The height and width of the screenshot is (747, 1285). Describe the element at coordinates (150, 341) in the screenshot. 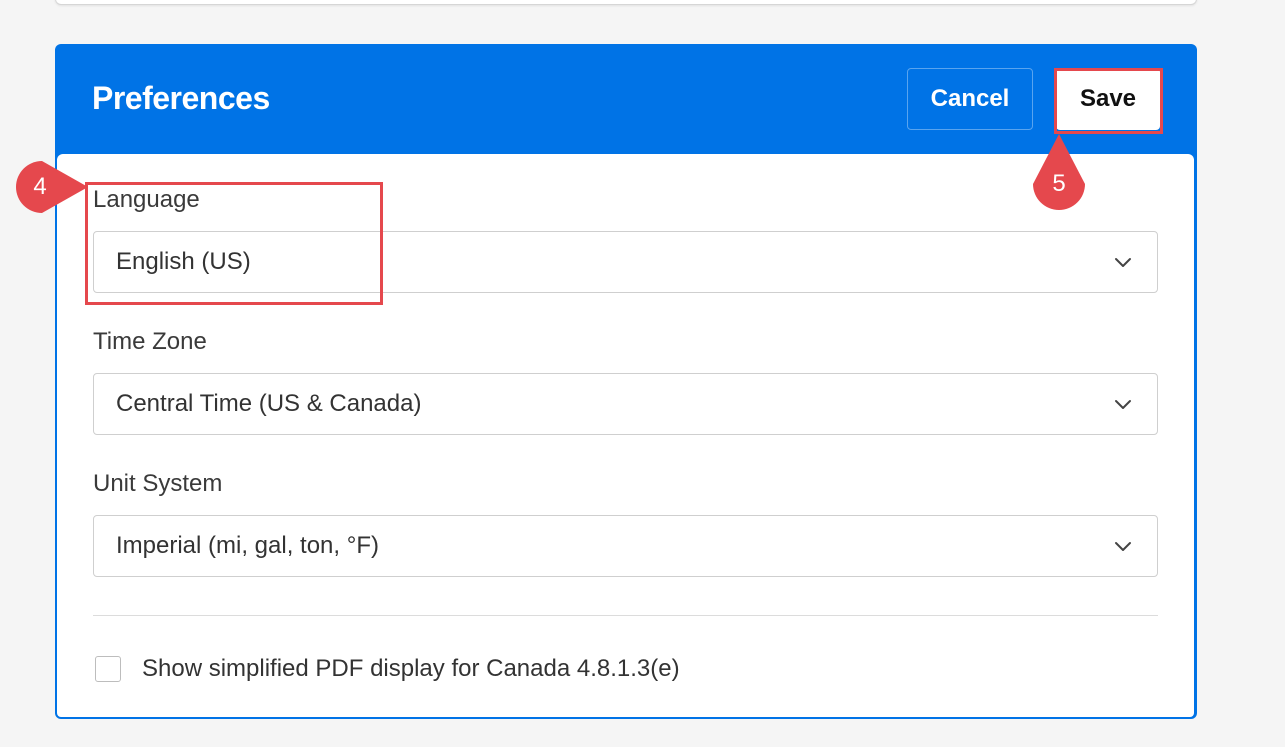

I see `time-zone-label: Time Zone` at that location.